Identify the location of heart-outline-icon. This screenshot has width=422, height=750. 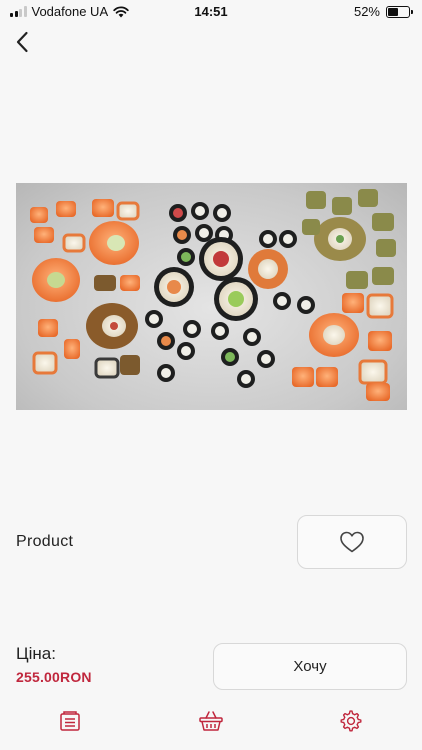
(352, 542).